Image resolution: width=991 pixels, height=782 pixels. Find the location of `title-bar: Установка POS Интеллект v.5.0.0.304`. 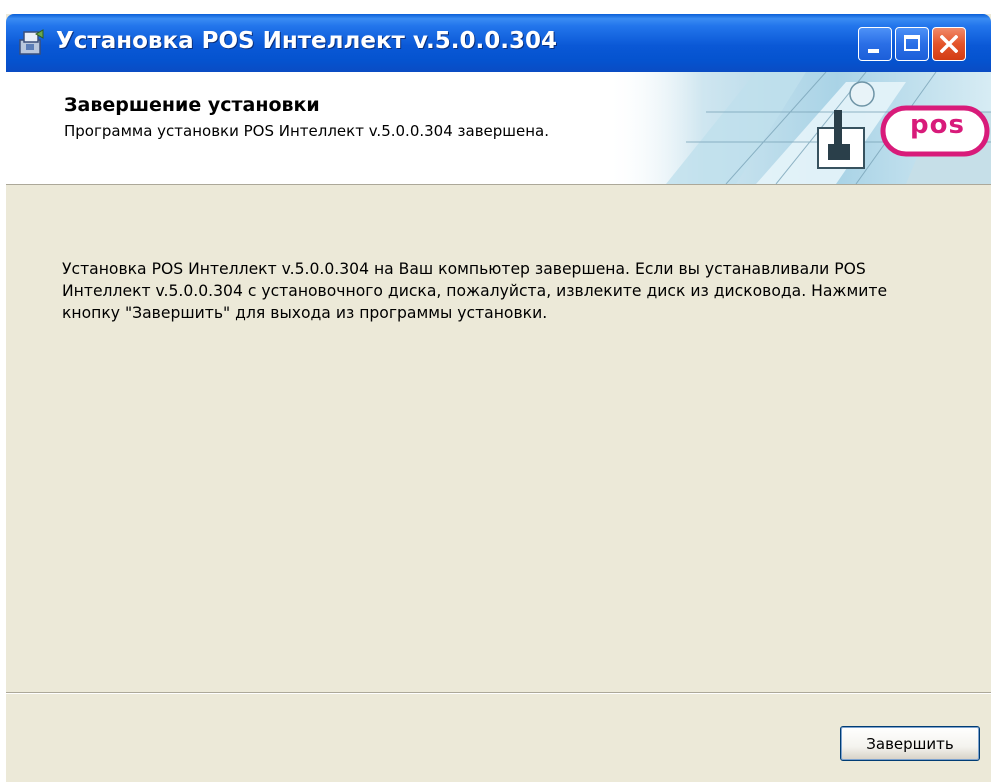

title-bar: Установка POS Интеллект v.5.0.0.304 is located at coordinates (498, 43).